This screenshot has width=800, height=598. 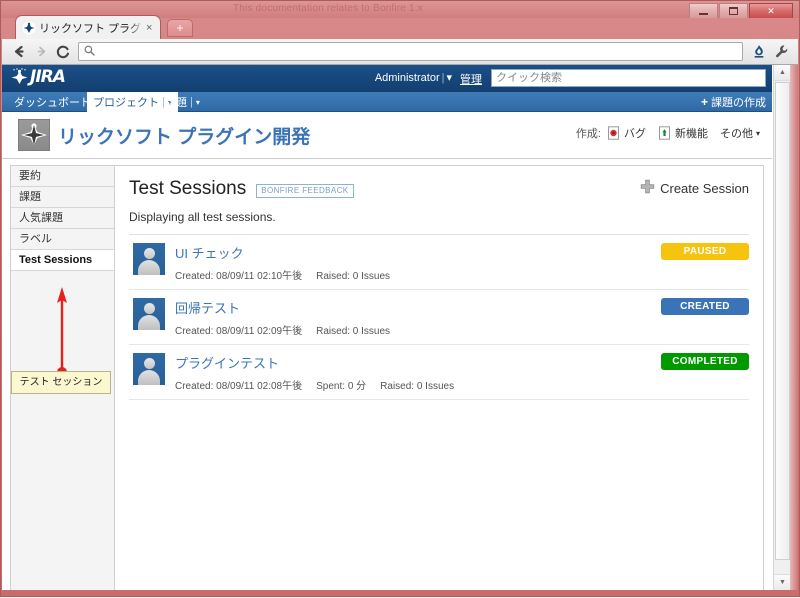 I want to click on sidebar-item-labels: ラベル, so click(x=62, y=239).